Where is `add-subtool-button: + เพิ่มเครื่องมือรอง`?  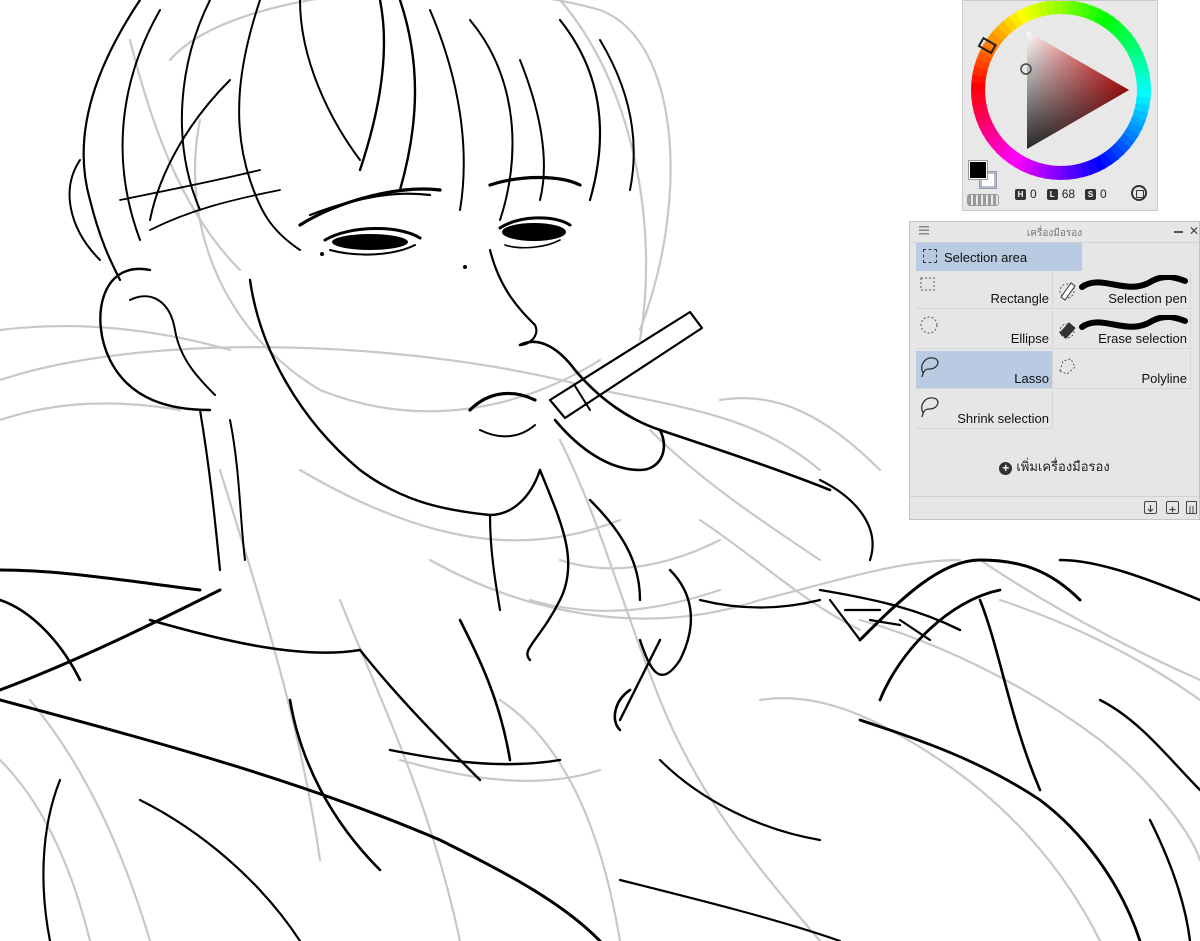 add-subtool-button: + เพิ่มเครื่องมือรอง is located at coordinates (1054, 466).